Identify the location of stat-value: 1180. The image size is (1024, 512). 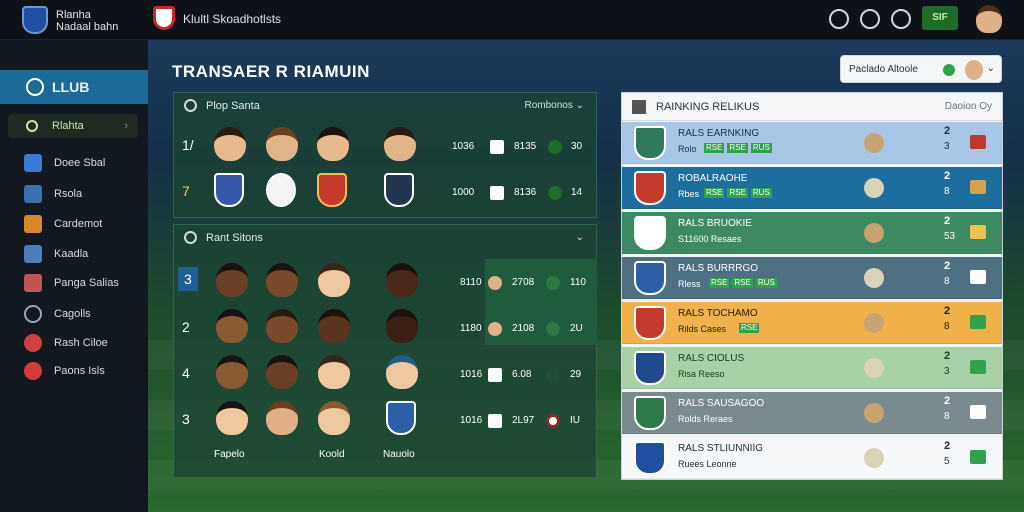
(471, 328).